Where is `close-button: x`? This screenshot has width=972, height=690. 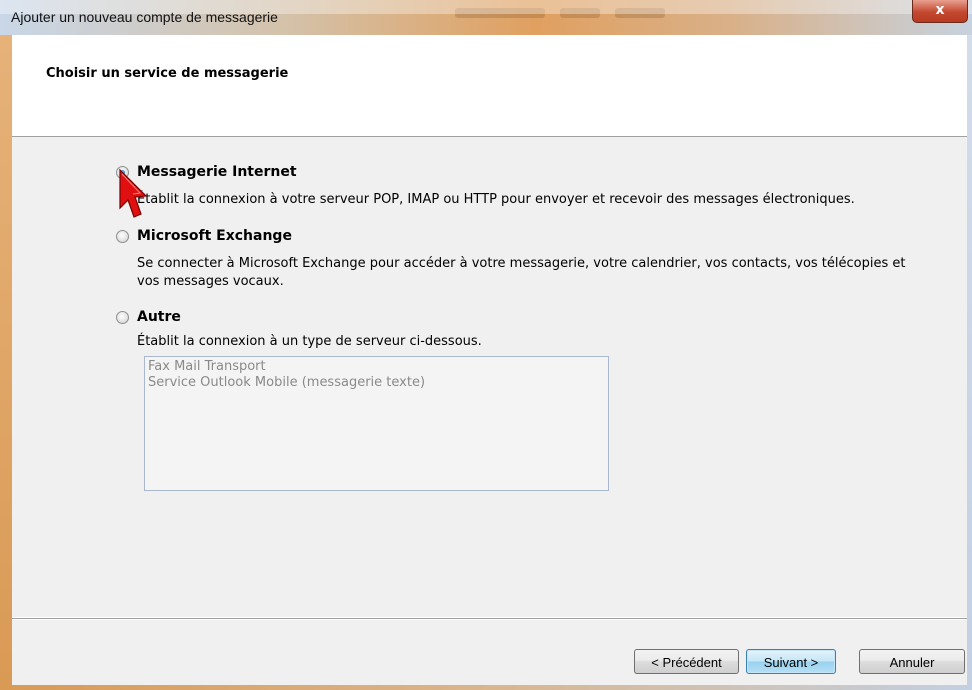
close-button: x is located at coordinates (940, 11).